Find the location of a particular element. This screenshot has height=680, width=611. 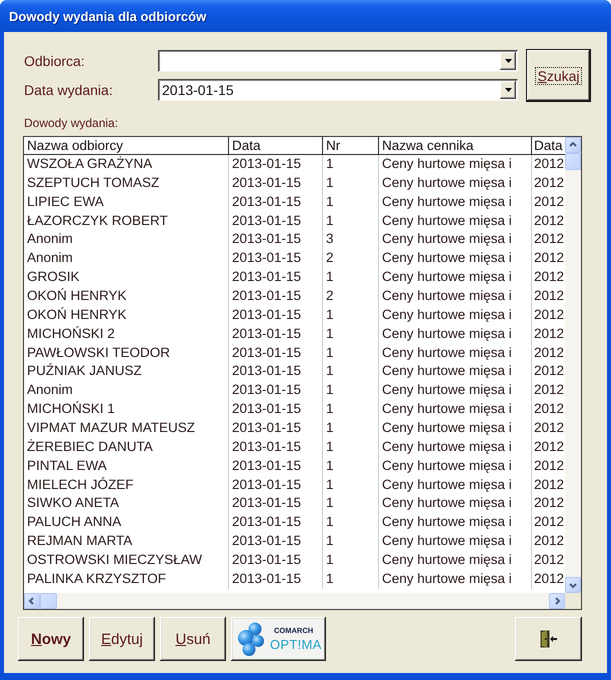

column-header: Nazwa odbiorcy is located at coordinates (126, 146).